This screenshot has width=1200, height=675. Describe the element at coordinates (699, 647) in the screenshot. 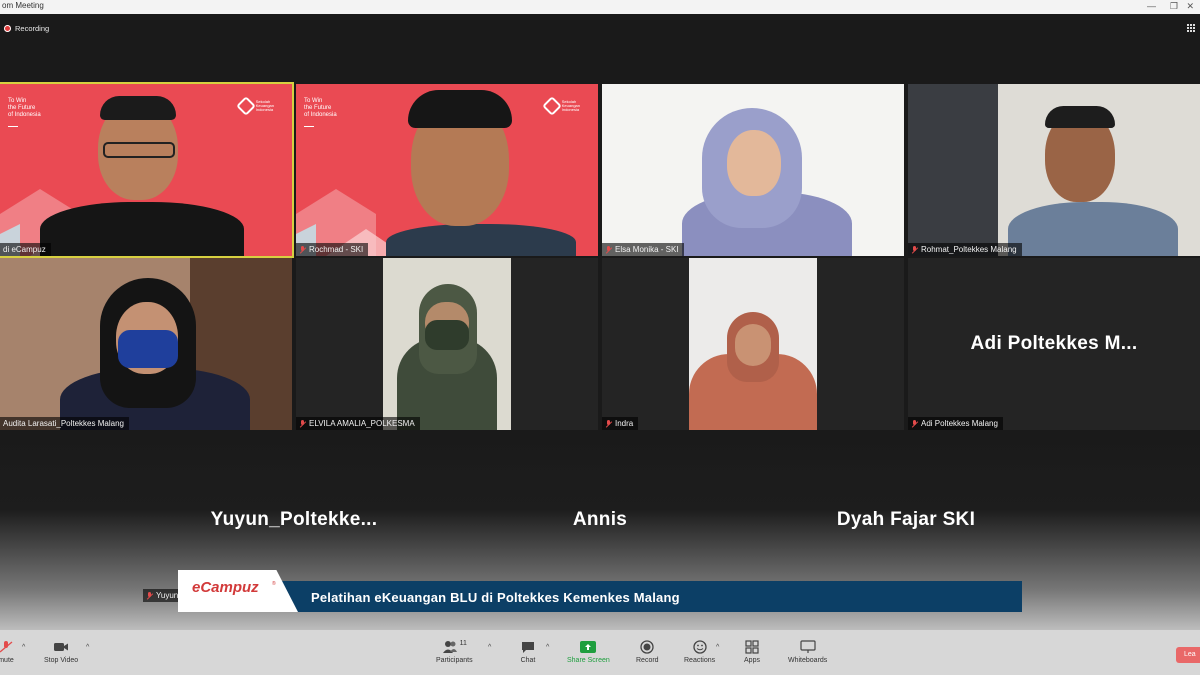

I see `smiley-icon` at that location.